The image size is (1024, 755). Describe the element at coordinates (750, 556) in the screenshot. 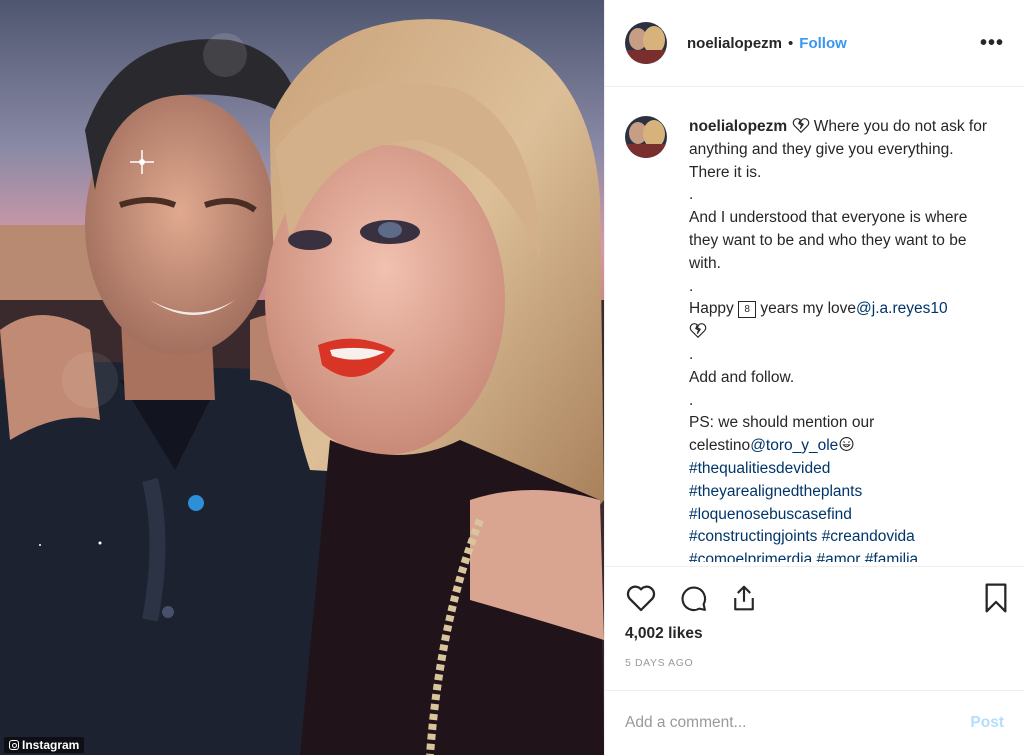

I see `hashtag-link: #comoelprimerdia` at that location.